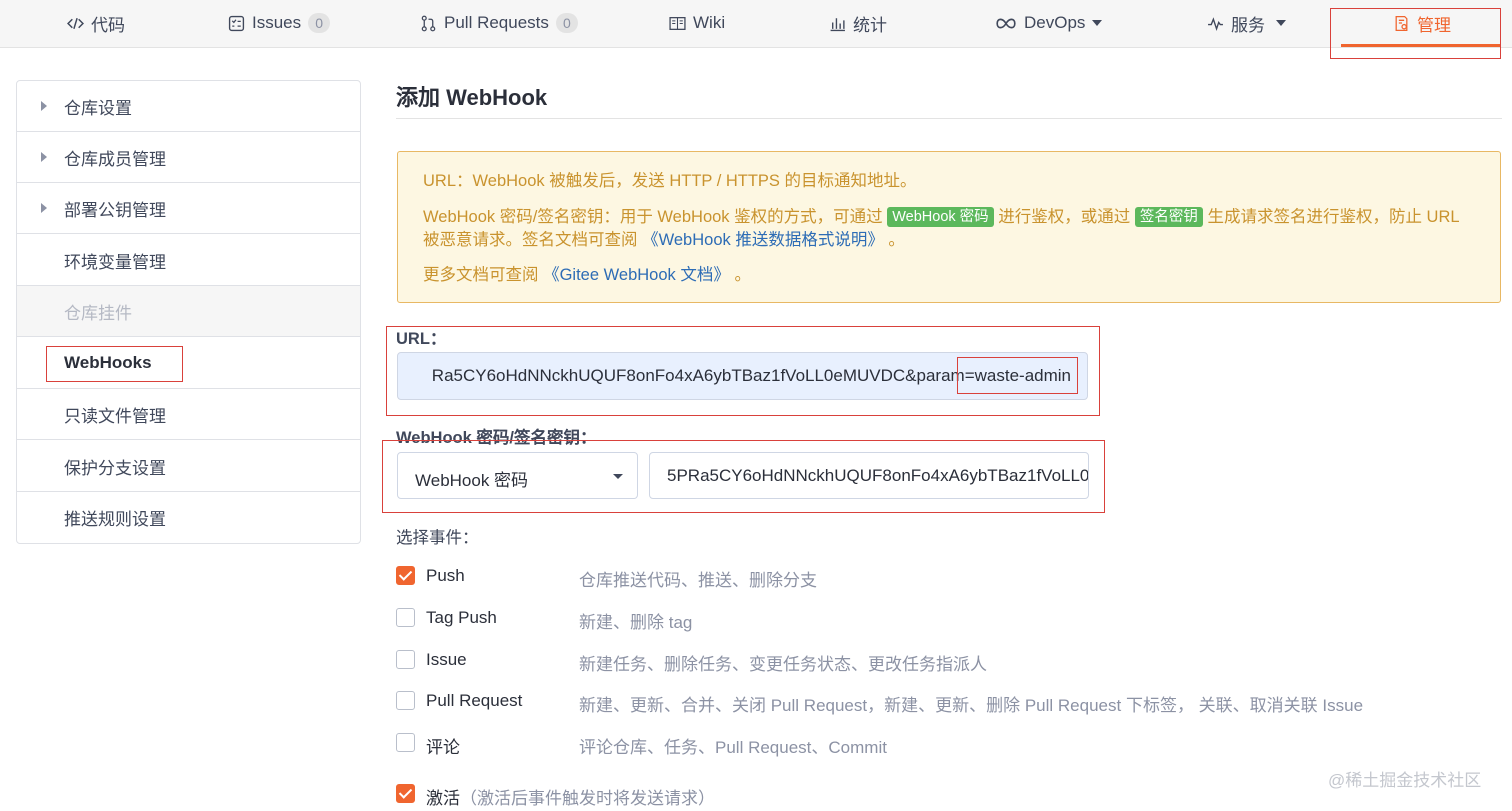  I want to click on events-label: 选择事件：, so click(437, 538).